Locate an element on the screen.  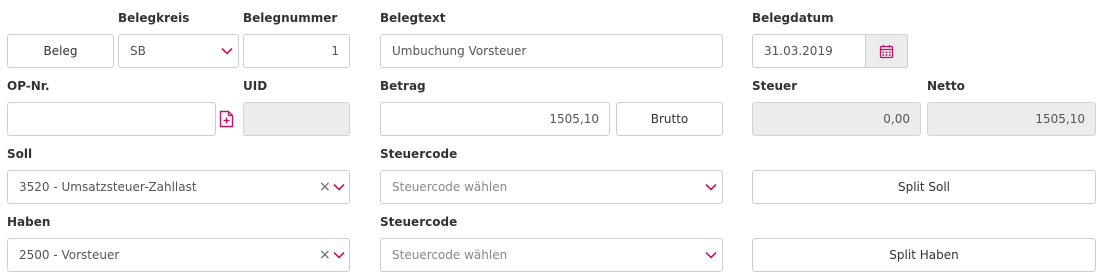
steuercode-haben-placeholder: Steuercode wählen is located at coordinates (450, 255).